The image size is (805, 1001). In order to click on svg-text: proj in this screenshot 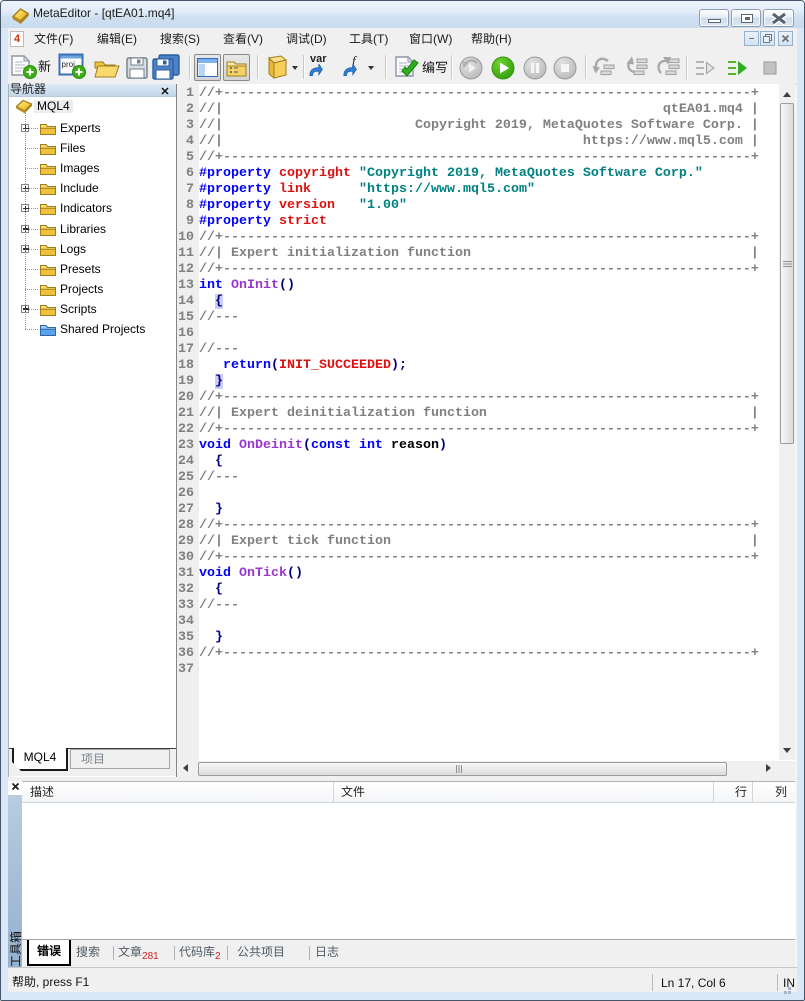, I will do `click(69, 64)`.